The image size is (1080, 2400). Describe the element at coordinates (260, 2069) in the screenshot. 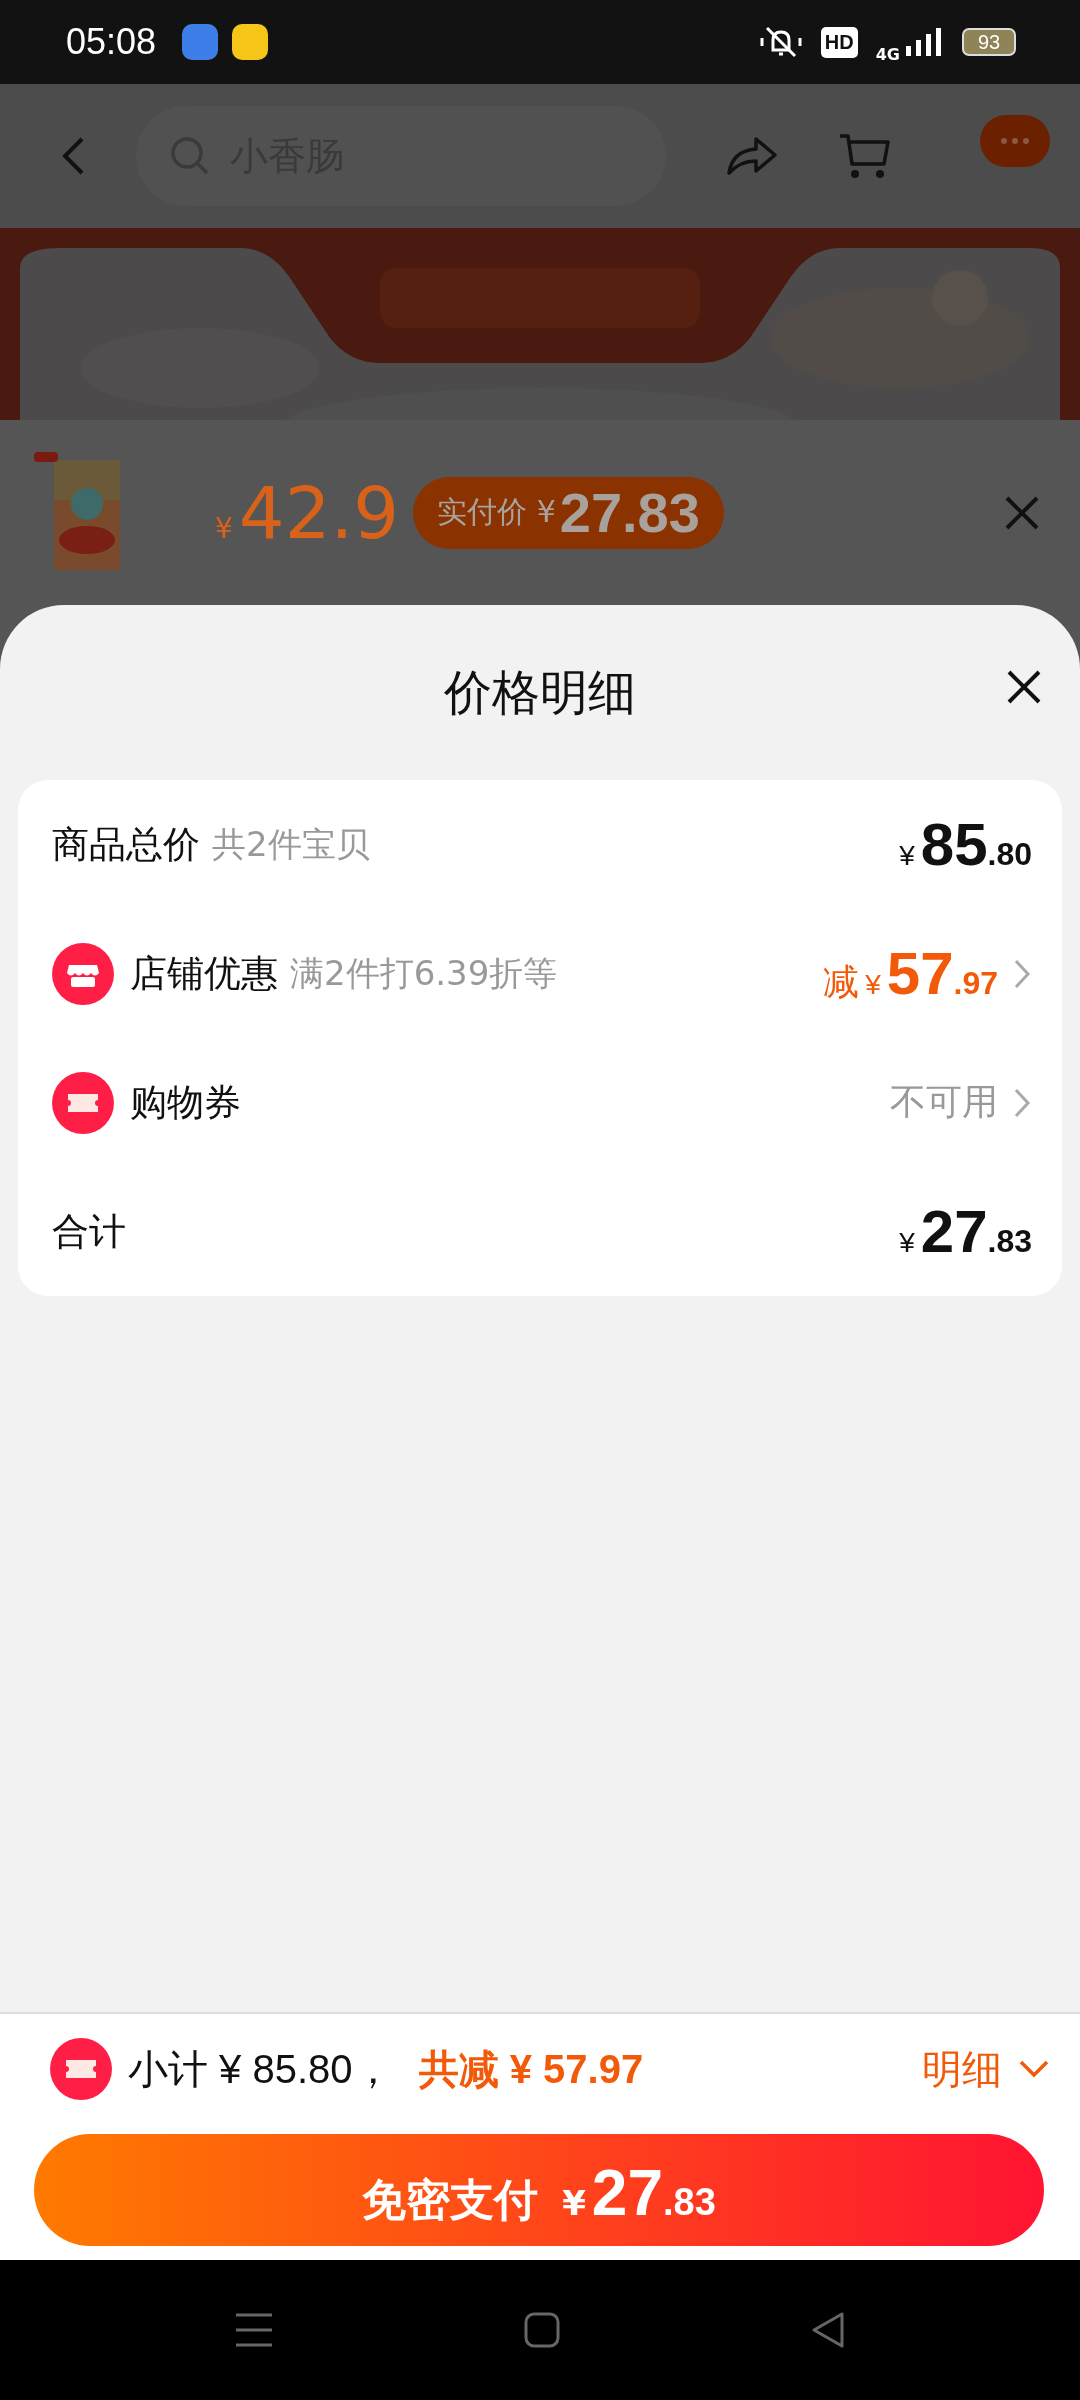

I see `subtotal-text: 小计 ¥ 85.80，` at that location.